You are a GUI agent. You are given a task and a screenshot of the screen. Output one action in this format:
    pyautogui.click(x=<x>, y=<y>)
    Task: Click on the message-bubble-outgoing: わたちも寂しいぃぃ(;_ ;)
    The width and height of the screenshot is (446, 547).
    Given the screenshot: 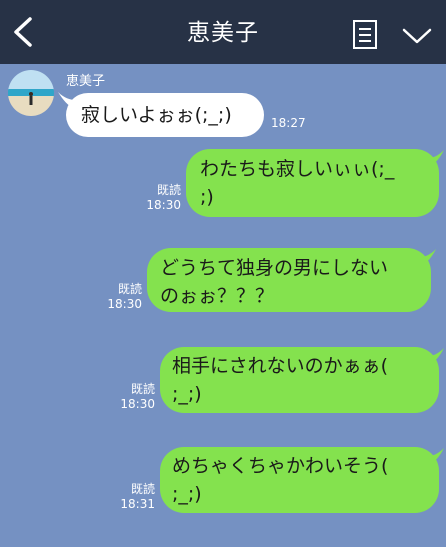 What is the action you would take?
    pyautogui.click(x=312, y=183)
    